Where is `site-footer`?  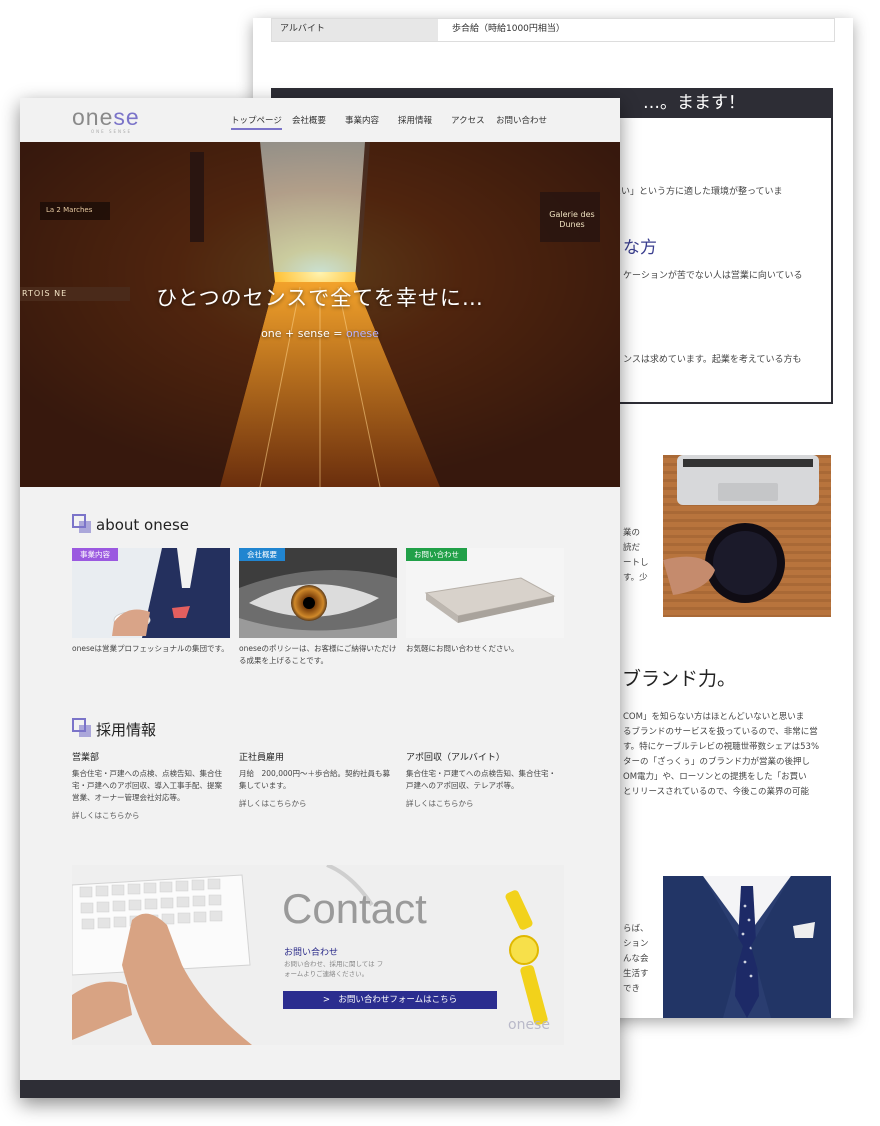 site-footer is located at coordinates (320, 1089).